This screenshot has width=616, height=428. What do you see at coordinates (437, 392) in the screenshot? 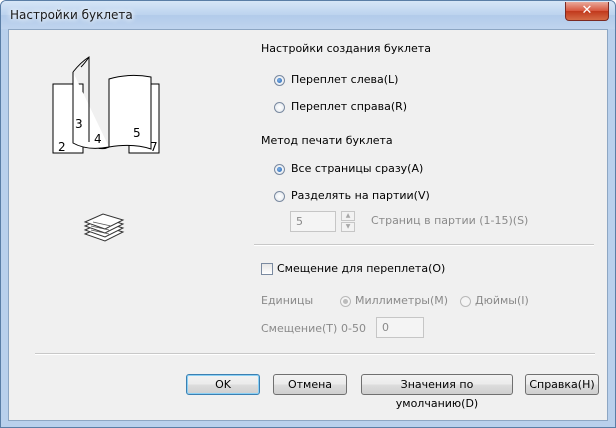
I see `defaults-button: Значения по умолчанию(D)` at bounding box center [437, 392].